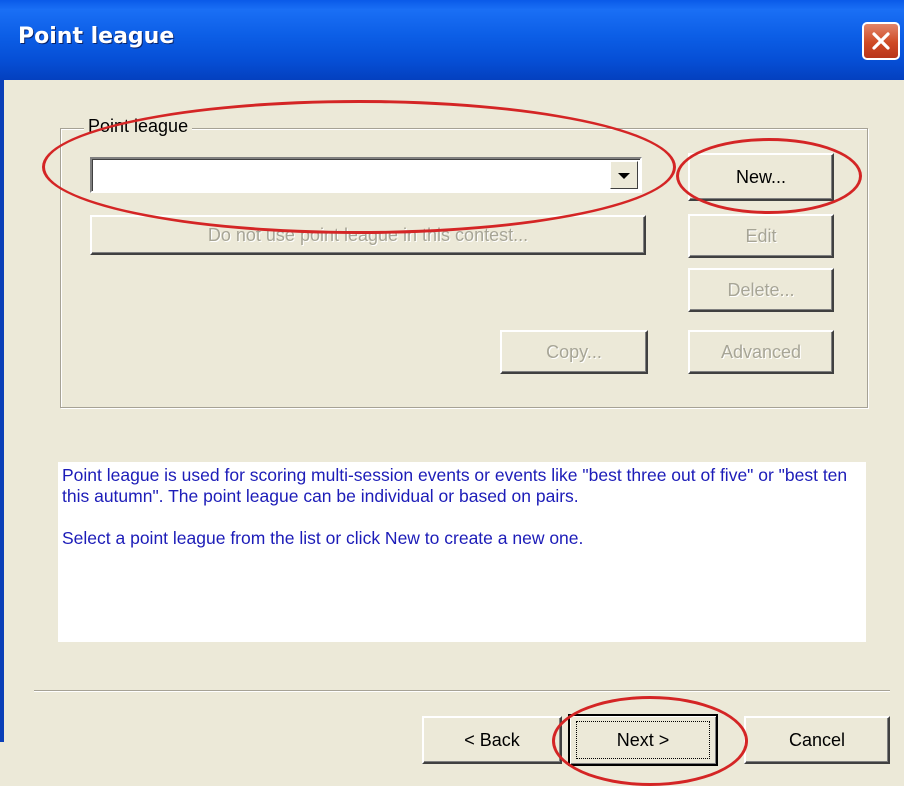 The image size is (904, 786). What do you see at coordinates (492, 740) in the screenshot?
I see `back-button: < Back` at bounding box center [492, 740].